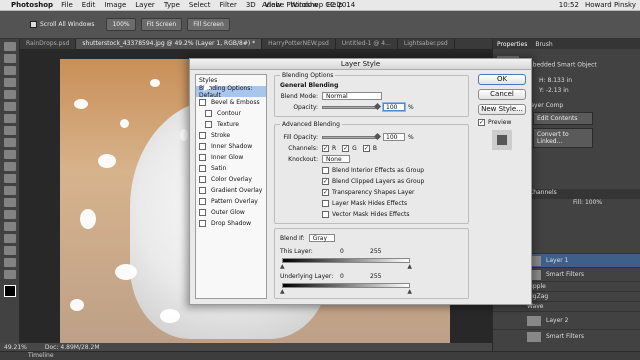 This screenshot has width=640, height=360. What do you see at coordinates (9, 202) in the screenshot?
I see `dodge-tool-icon` at bounding box center [9, 202].